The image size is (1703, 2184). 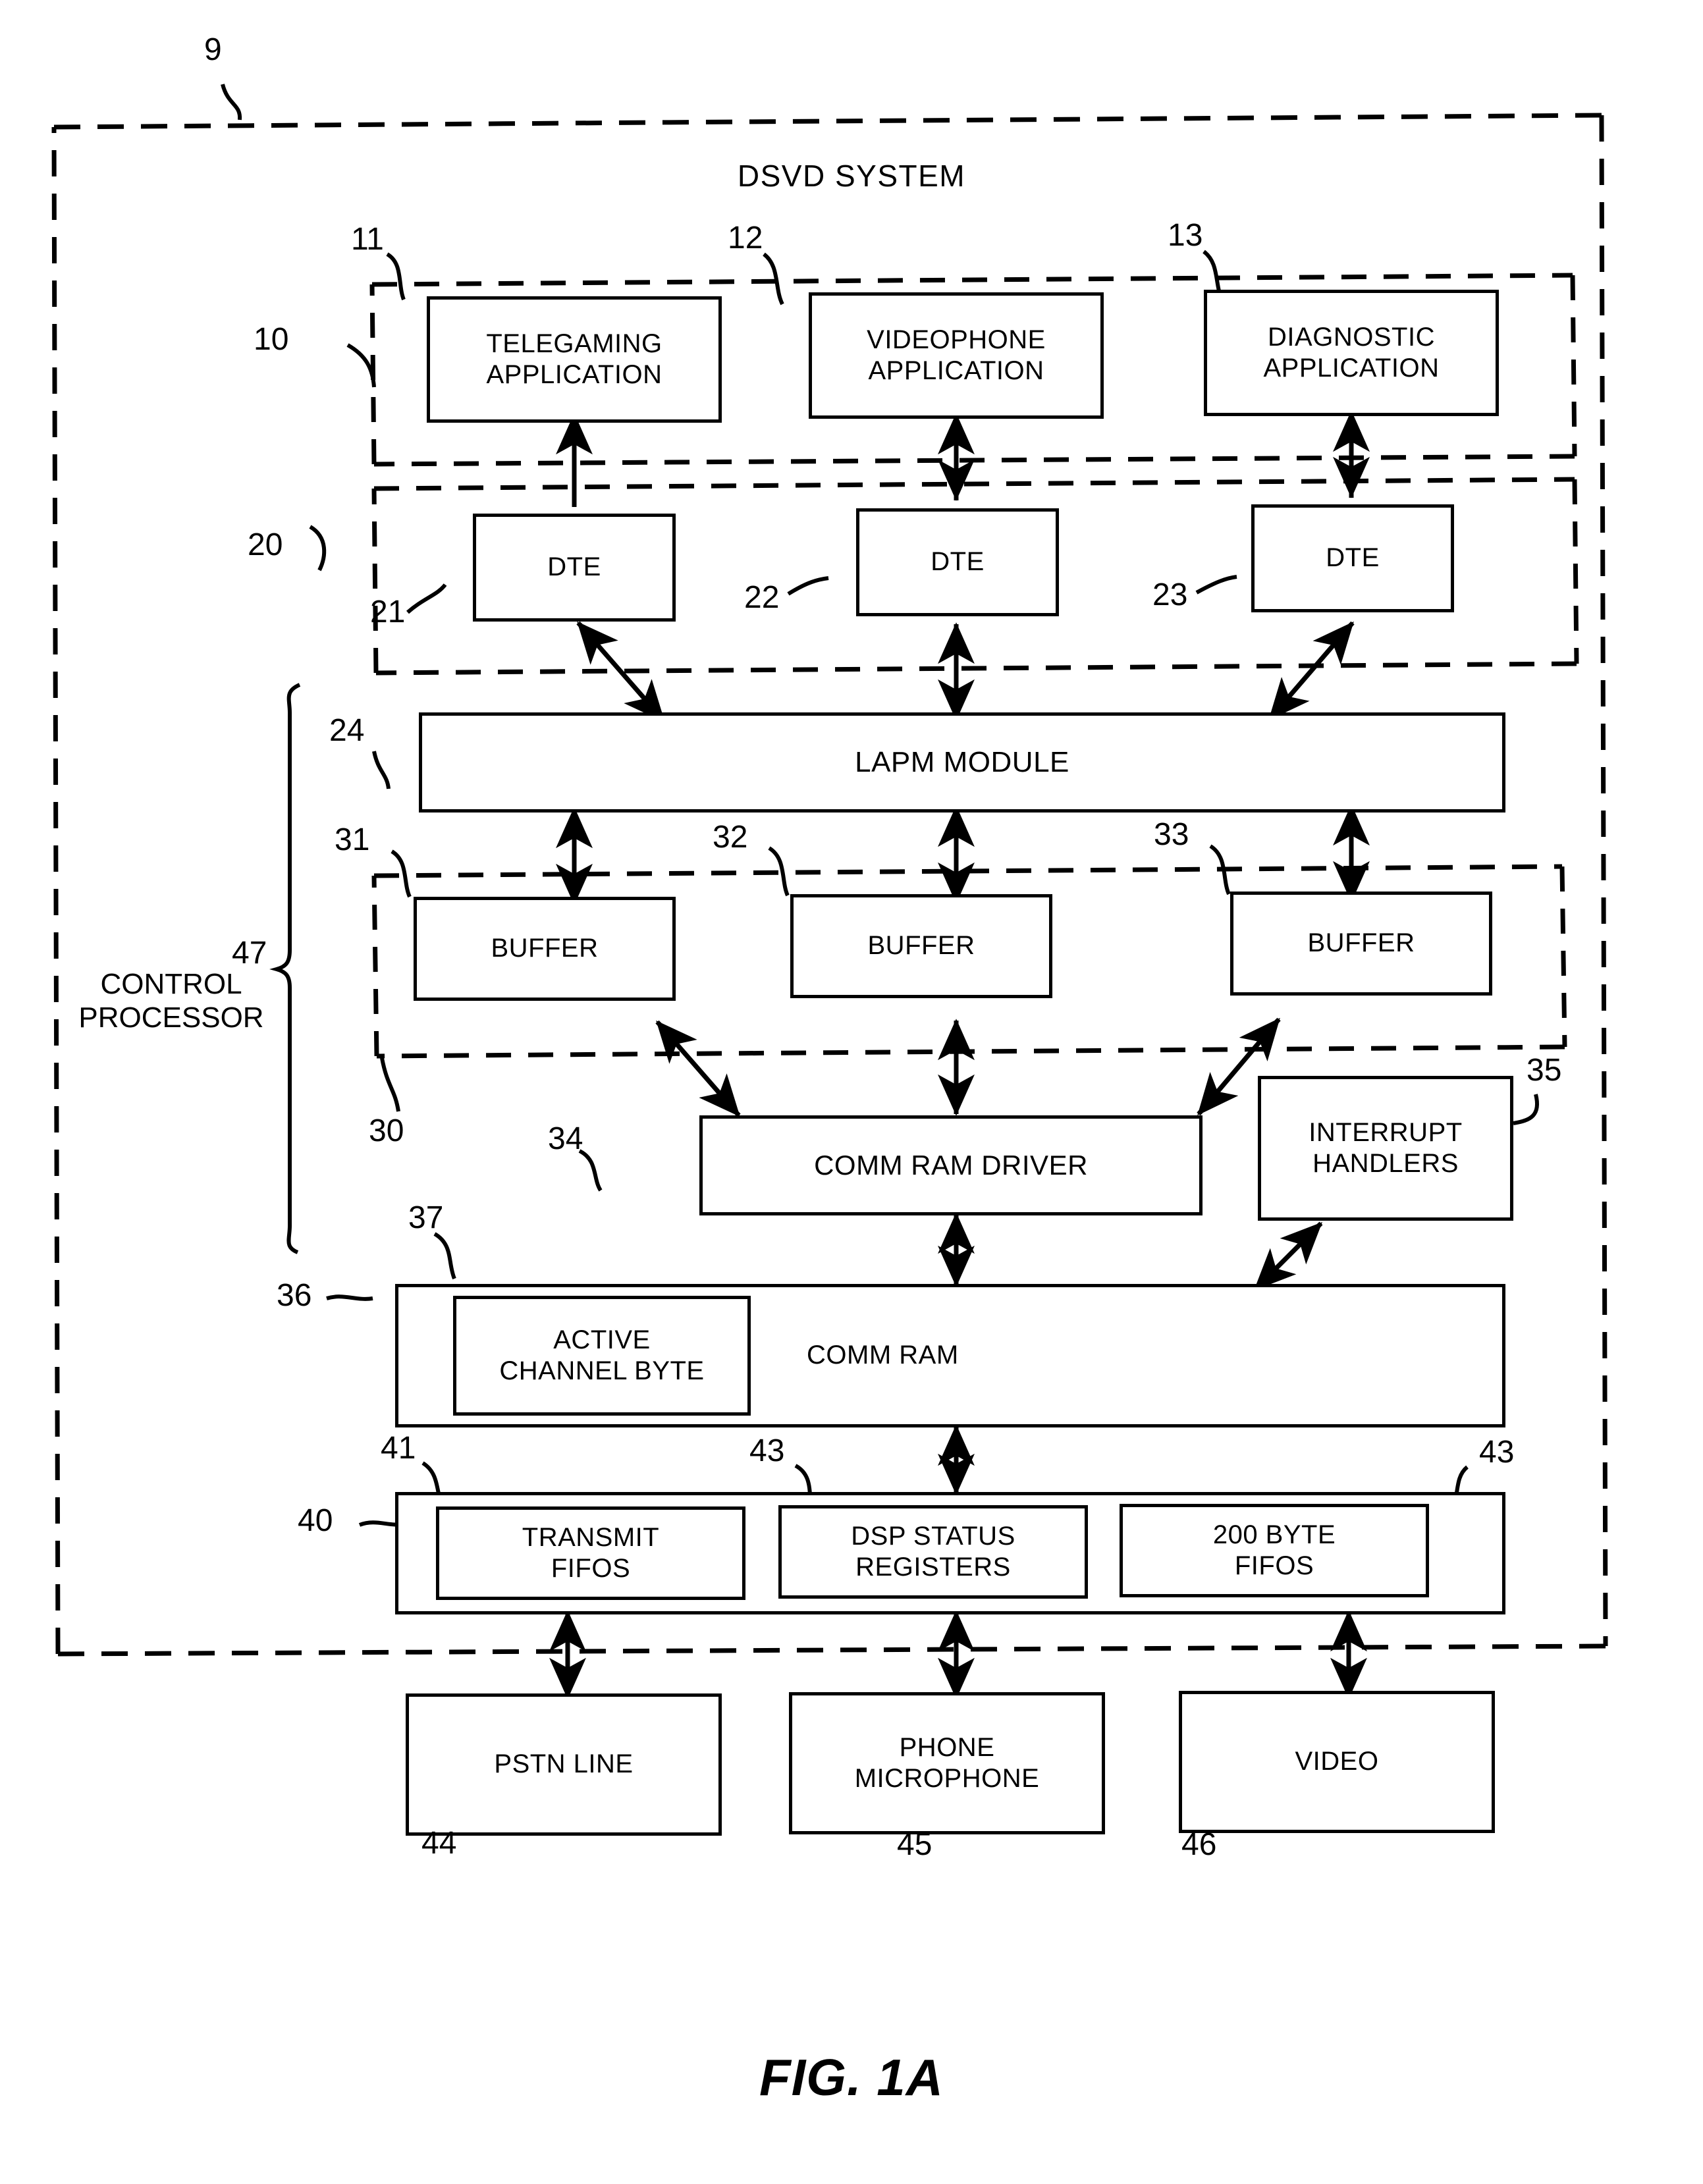 I want to click on ref-10: 10, so click(x=271, y=340).